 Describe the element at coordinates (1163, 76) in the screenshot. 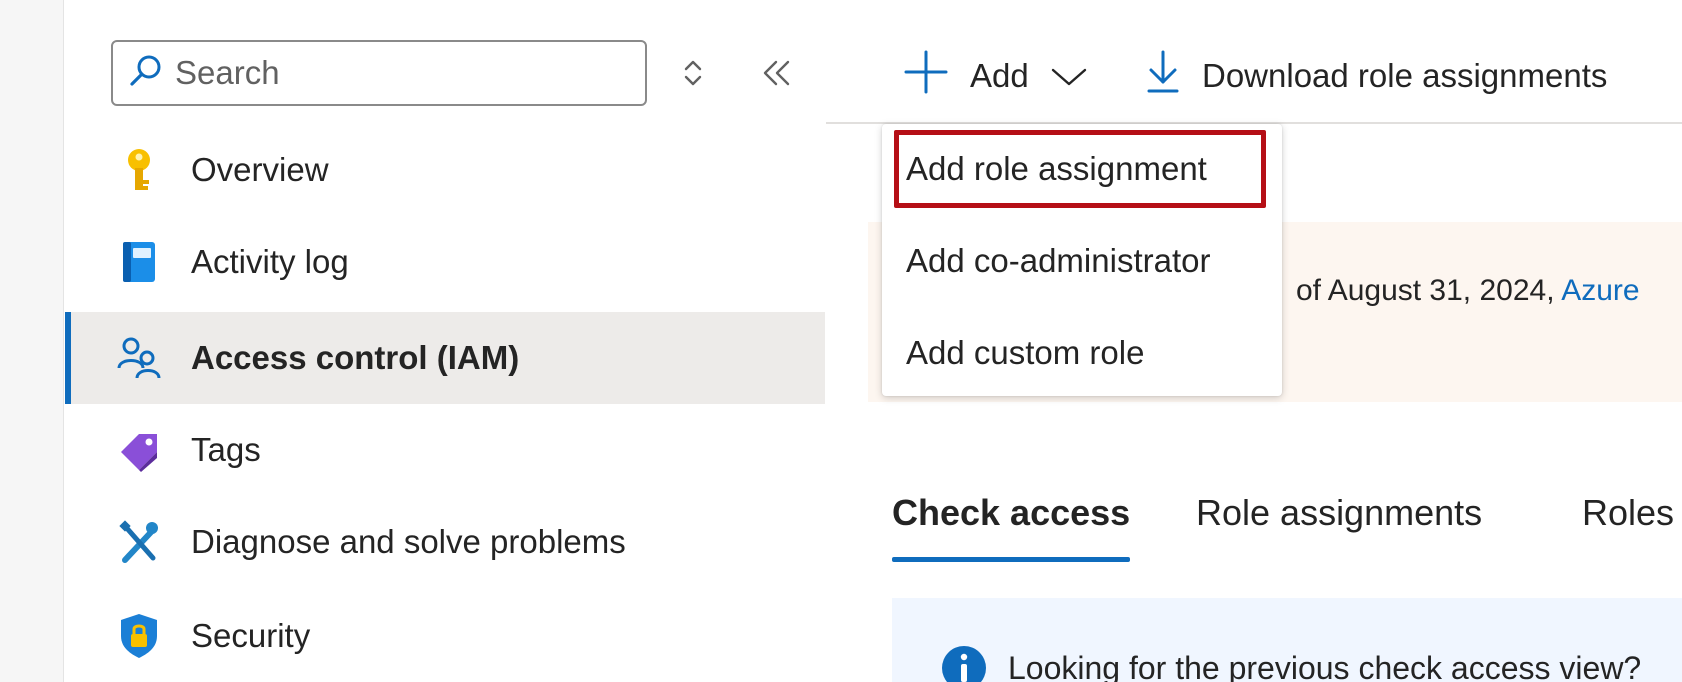

I see `download-icon` at that location.